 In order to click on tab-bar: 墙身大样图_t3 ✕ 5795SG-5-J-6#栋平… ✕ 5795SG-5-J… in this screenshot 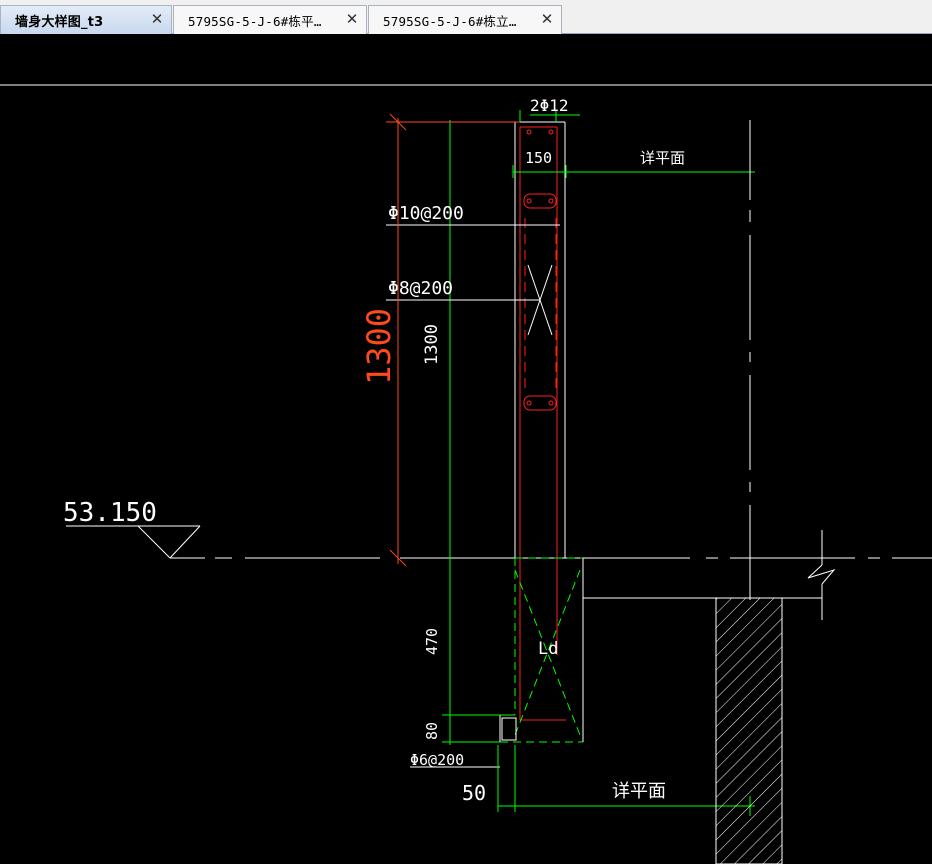, I will do `click(466, 17)`.